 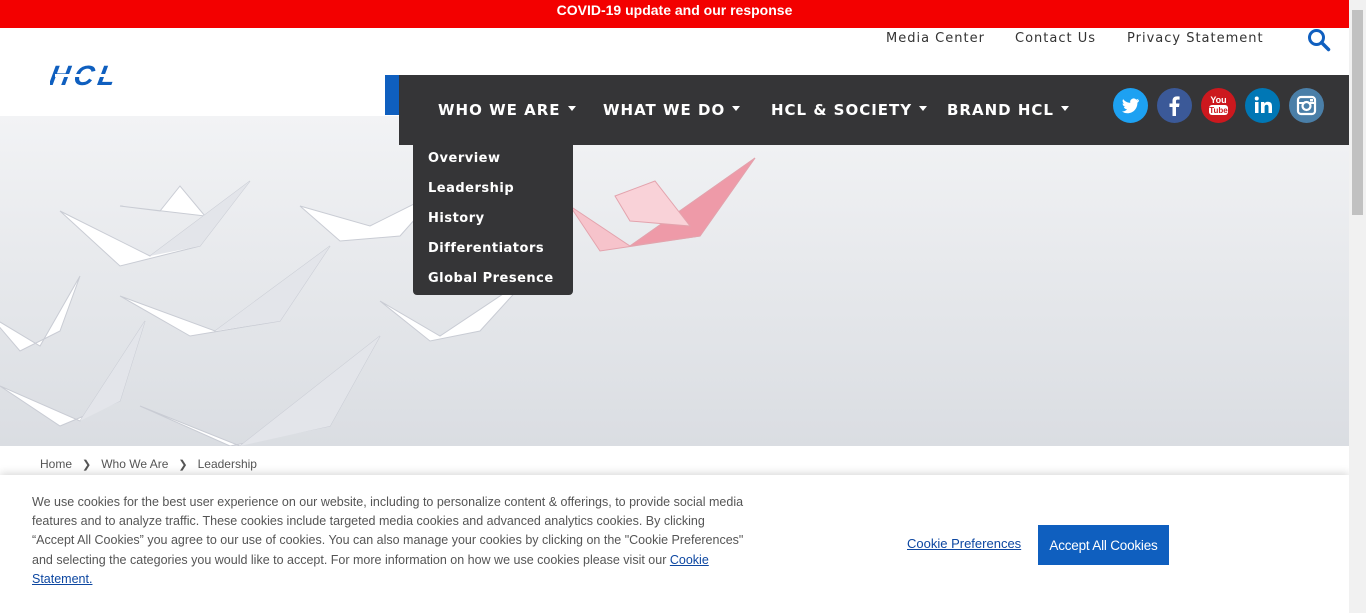 I want to click on dropdown-item-global-presence: Global Presence, so click(x=491, y=278).